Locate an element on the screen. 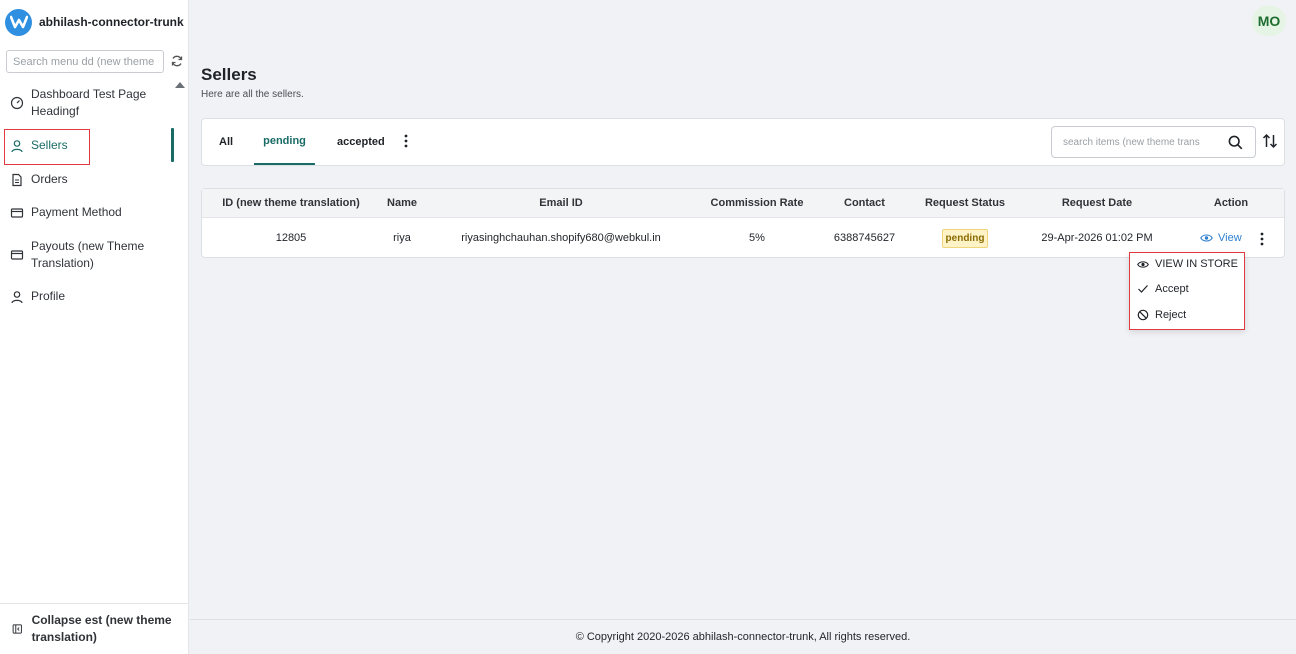 This screenshot has width=1296, height=654. sellers-highlight-box is located at coordinates (47, 147).